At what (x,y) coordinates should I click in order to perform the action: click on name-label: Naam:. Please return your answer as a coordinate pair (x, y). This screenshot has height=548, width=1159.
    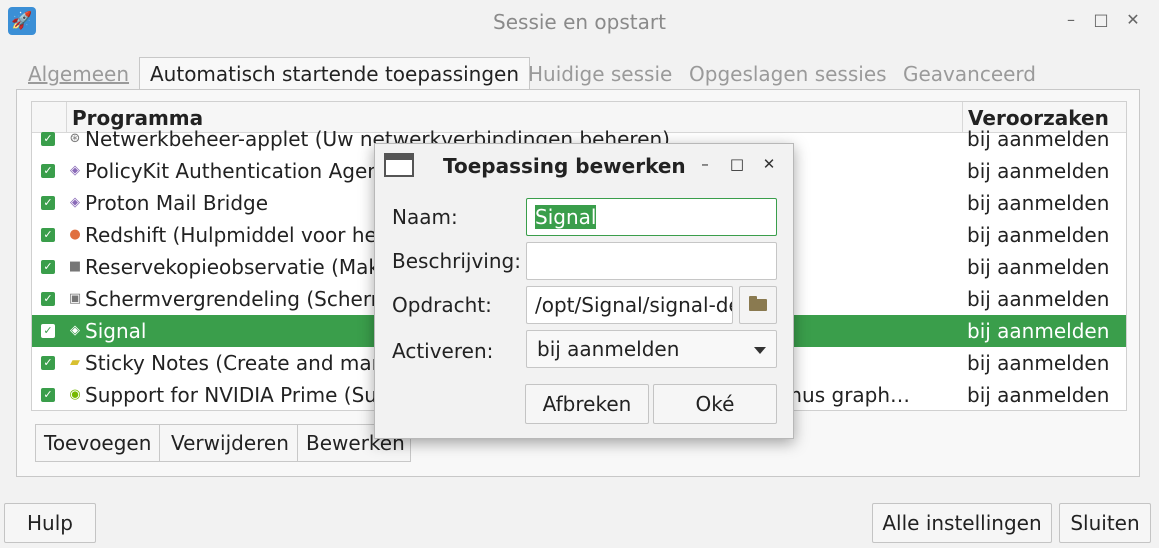
    Looking at the image, I should click on (425, 217).